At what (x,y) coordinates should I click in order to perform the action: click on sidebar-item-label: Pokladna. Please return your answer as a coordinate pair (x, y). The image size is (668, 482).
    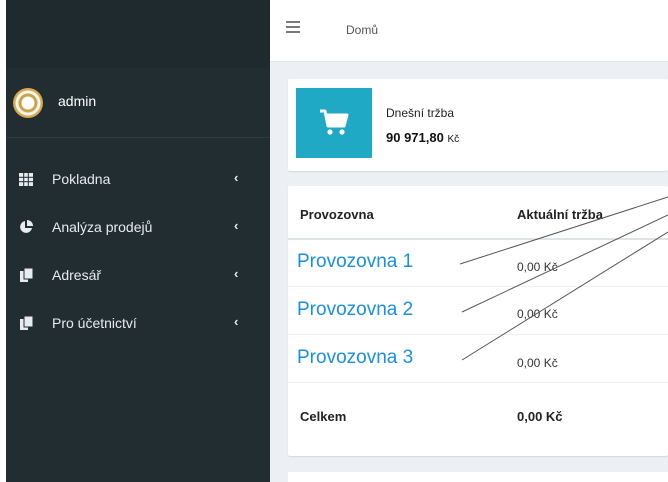
    Looking at the image, I should click on (81, 179).